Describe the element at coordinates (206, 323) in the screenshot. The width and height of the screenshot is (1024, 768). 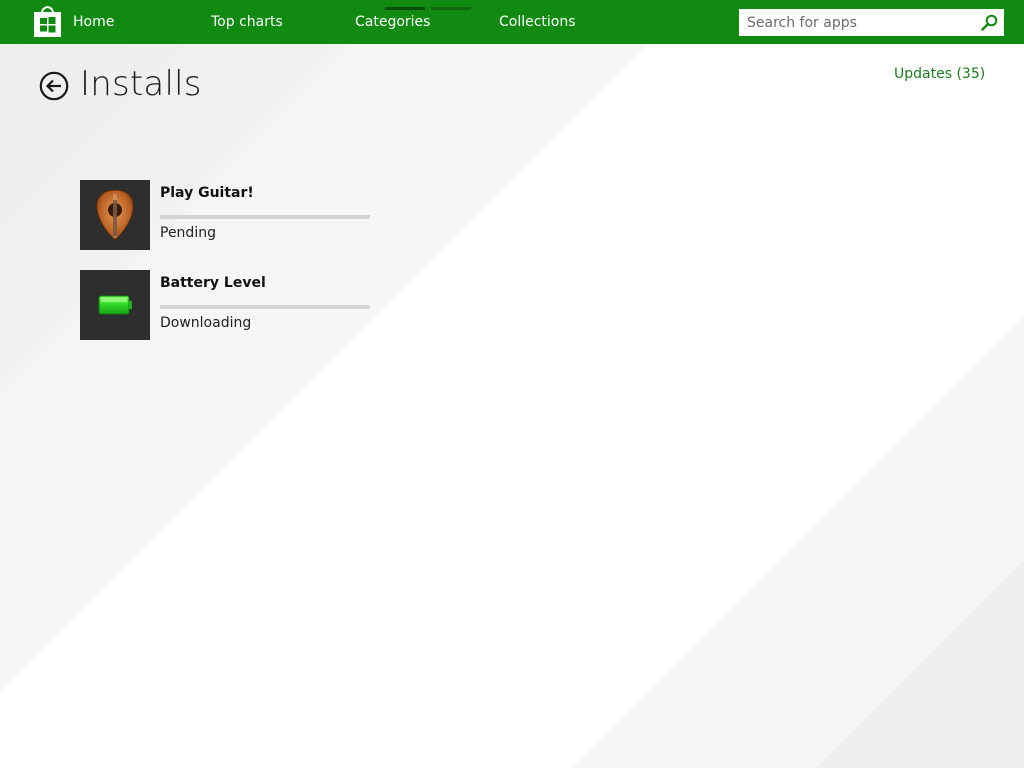
I see `install-status: Downloading` at that location.